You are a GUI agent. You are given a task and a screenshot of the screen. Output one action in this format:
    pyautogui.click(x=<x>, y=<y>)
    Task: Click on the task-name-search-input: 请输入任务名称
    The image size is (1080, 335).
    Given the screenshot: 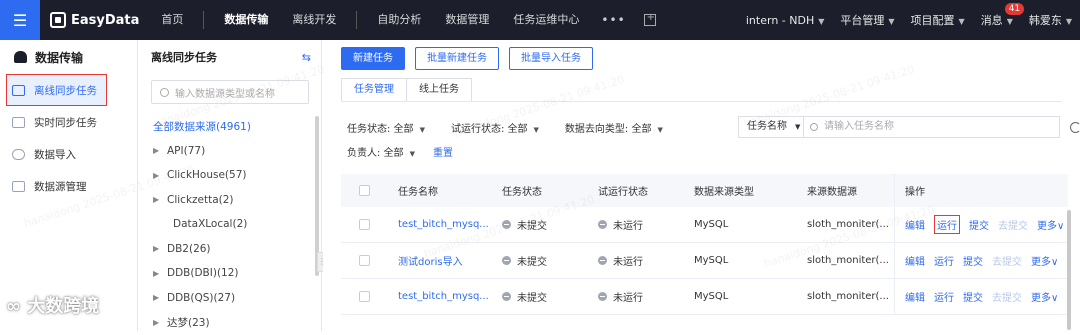 What is the action you would take?
    pyautogui.click(x=932, y=127)
    